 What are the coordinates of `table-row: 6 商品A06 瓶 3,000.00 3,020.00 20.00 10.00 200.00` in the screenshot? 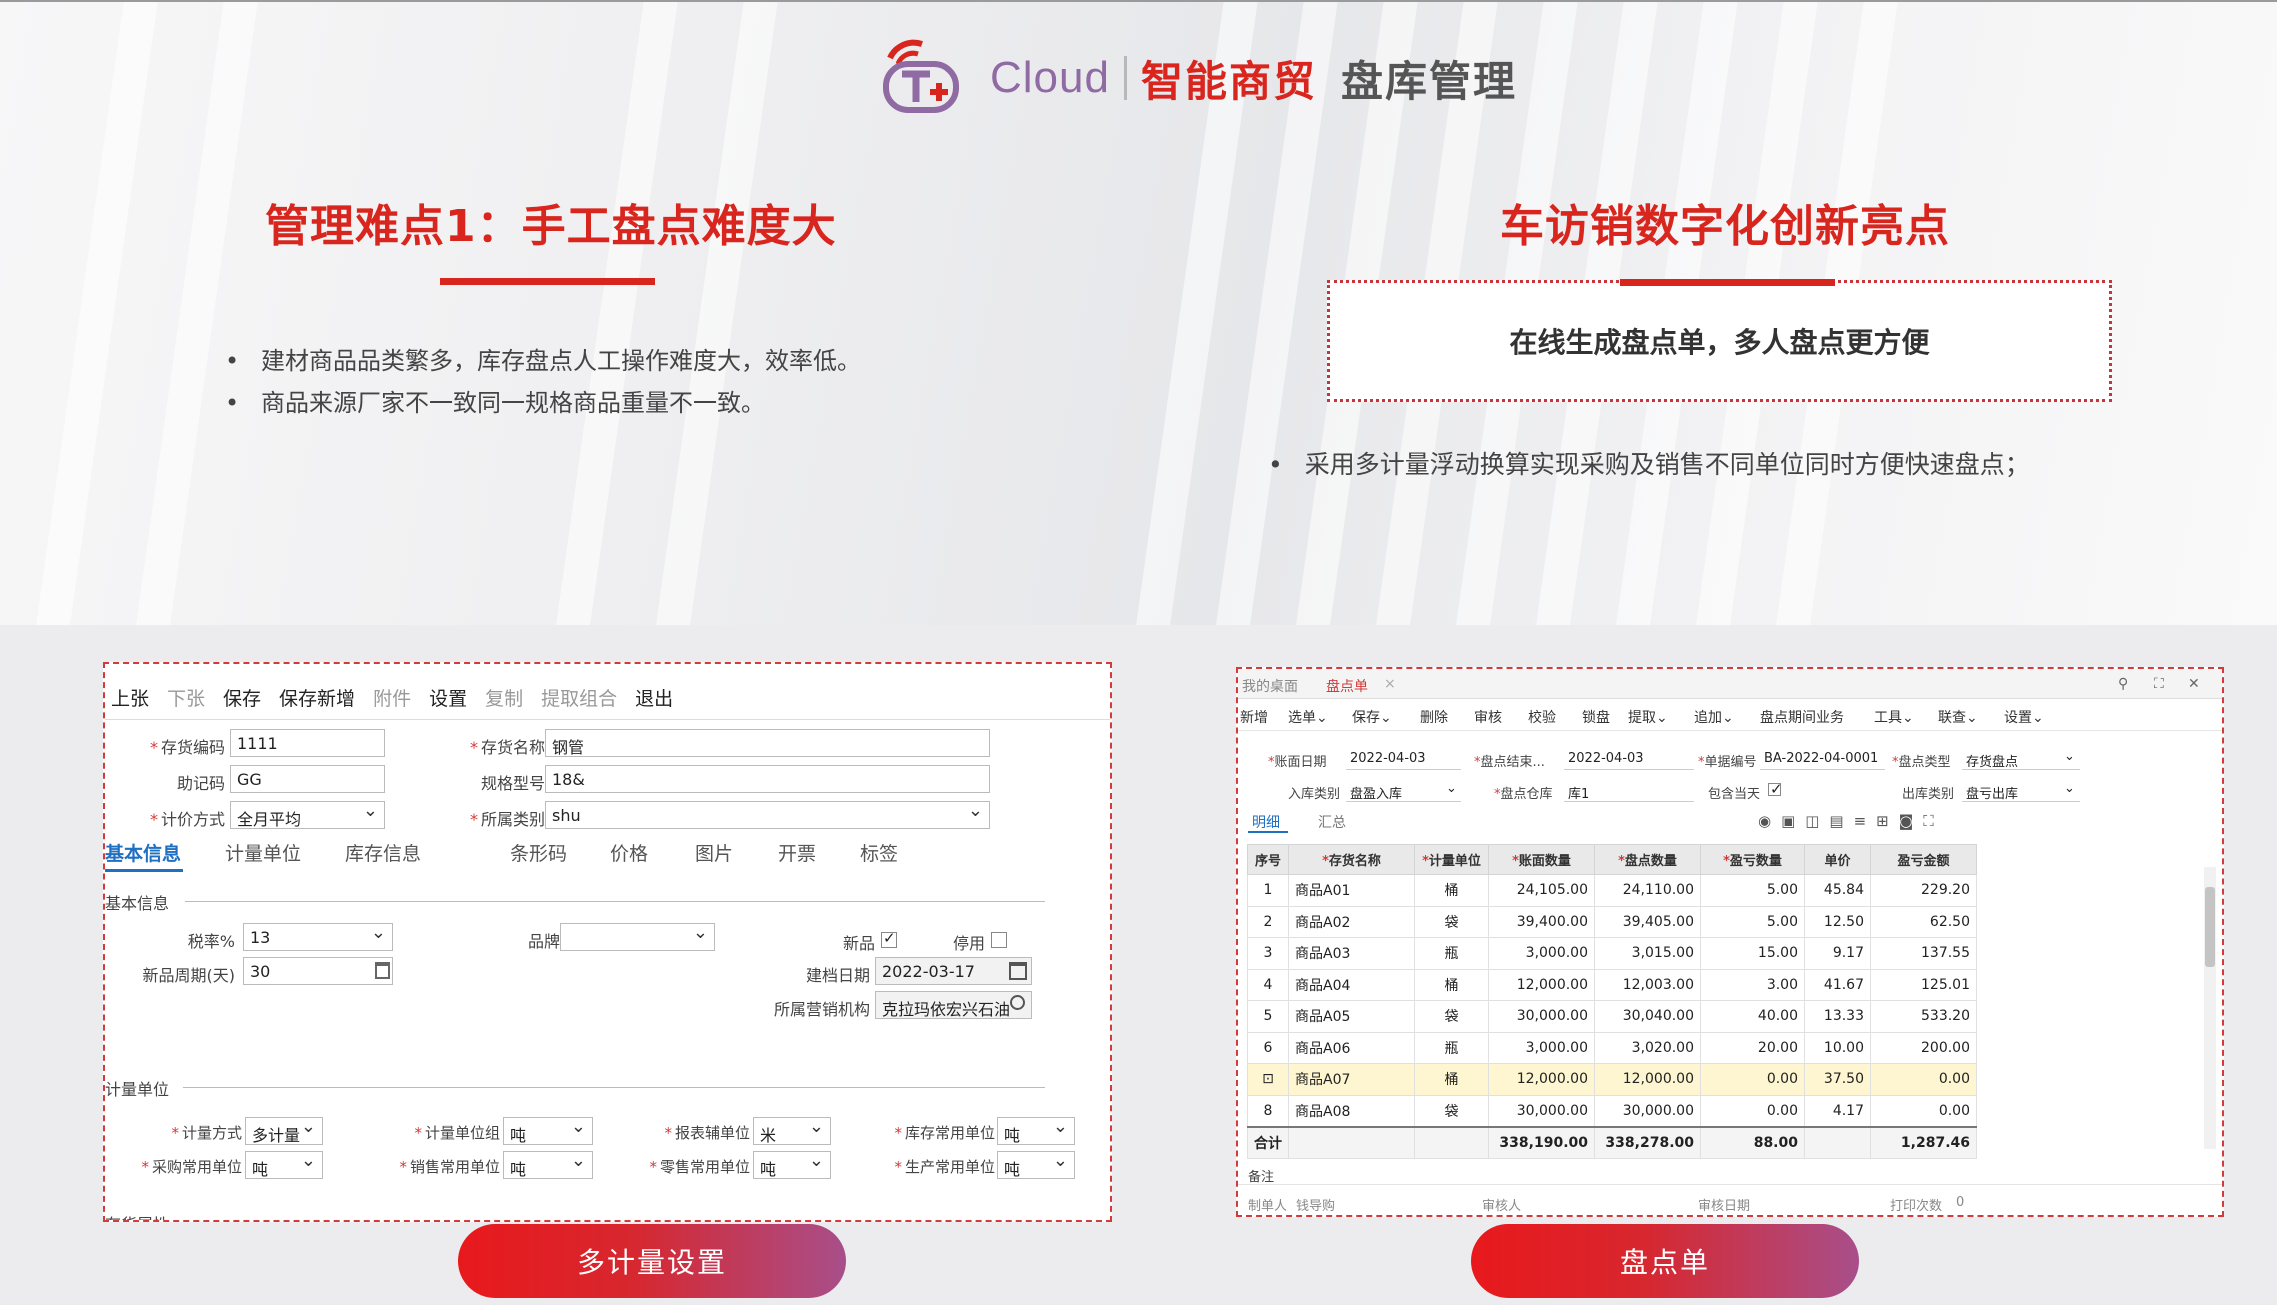 It's located at (1612, 1047).